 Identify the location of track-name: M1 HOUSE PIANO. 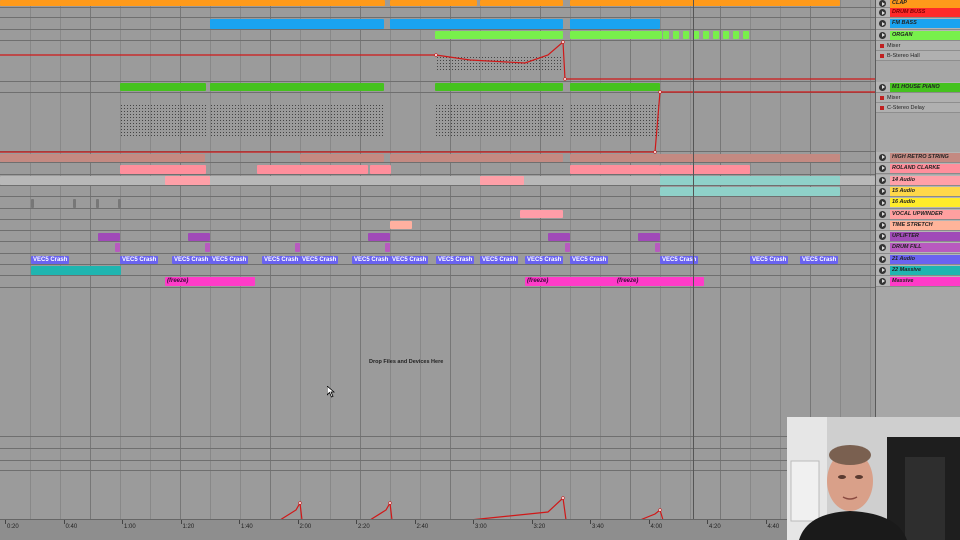
(925, 87).